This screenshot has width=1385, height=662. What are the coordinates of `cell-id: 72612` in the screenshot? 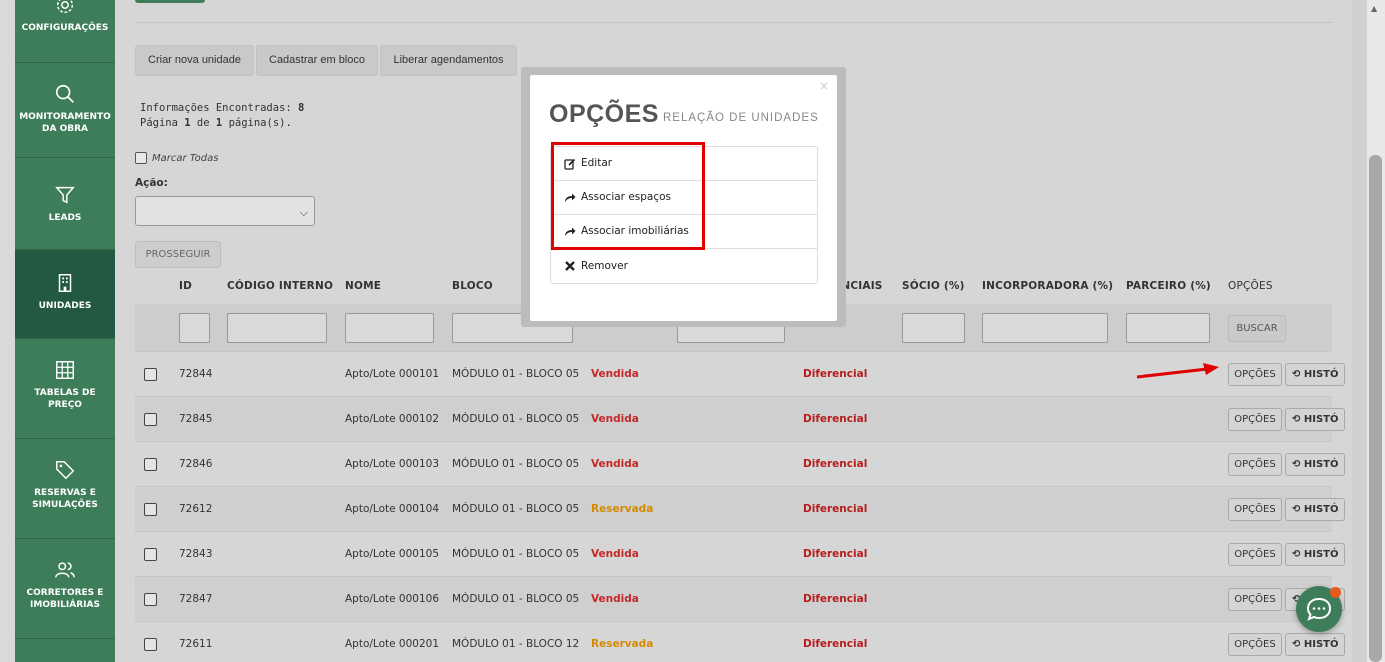 It's located at (196, 509).